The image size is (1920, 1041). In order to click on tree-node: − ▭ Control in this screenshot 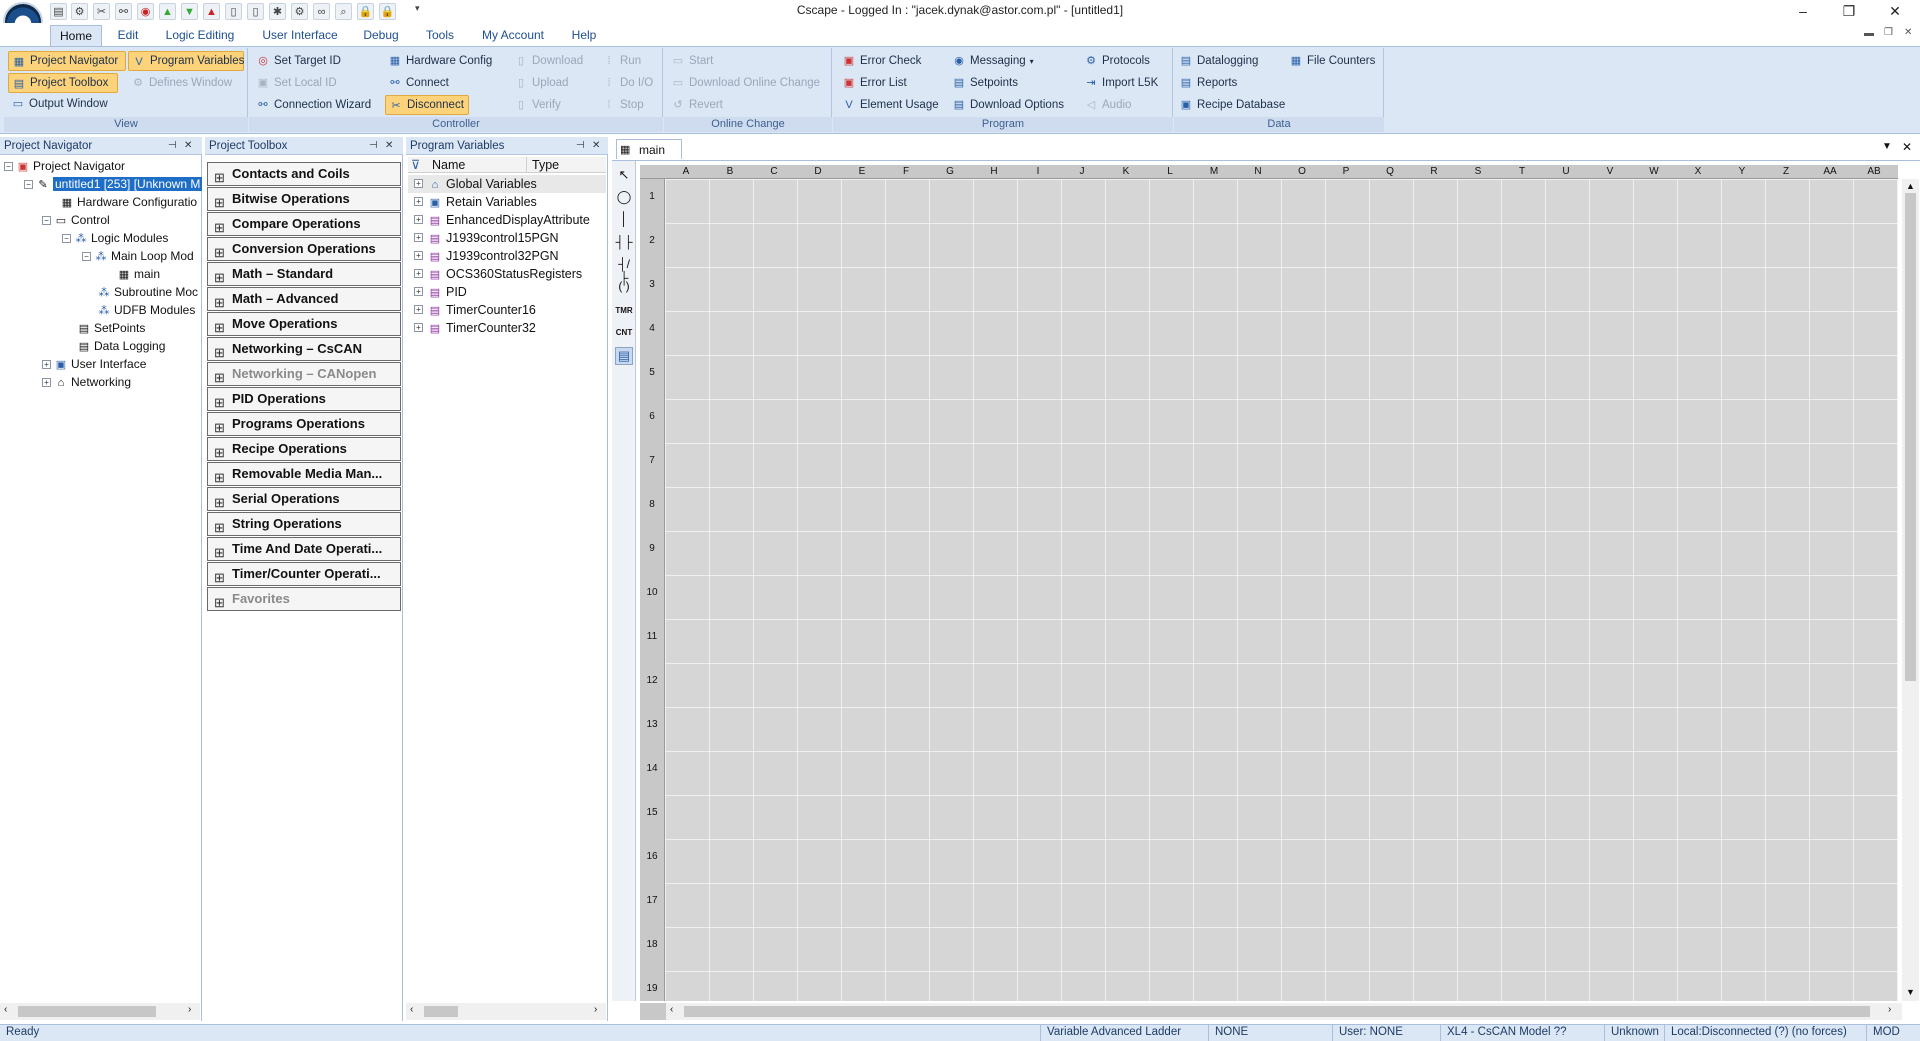, I will do `click(102, 220)`.